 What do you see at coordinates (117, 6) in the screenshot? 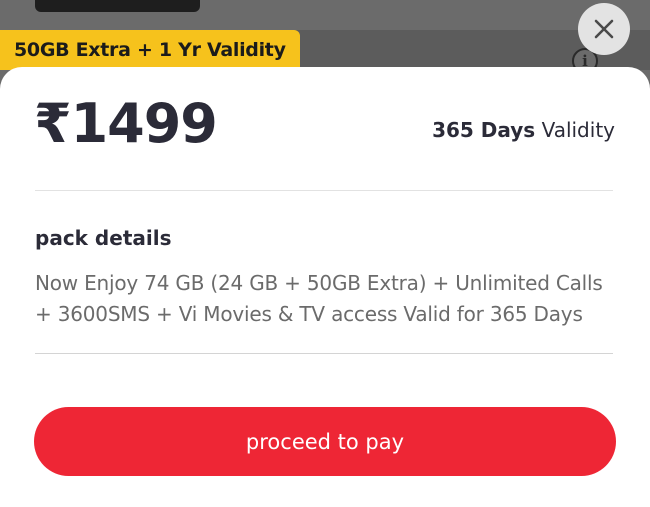
I see `background-top-bar` at bounding box center [117, 6].